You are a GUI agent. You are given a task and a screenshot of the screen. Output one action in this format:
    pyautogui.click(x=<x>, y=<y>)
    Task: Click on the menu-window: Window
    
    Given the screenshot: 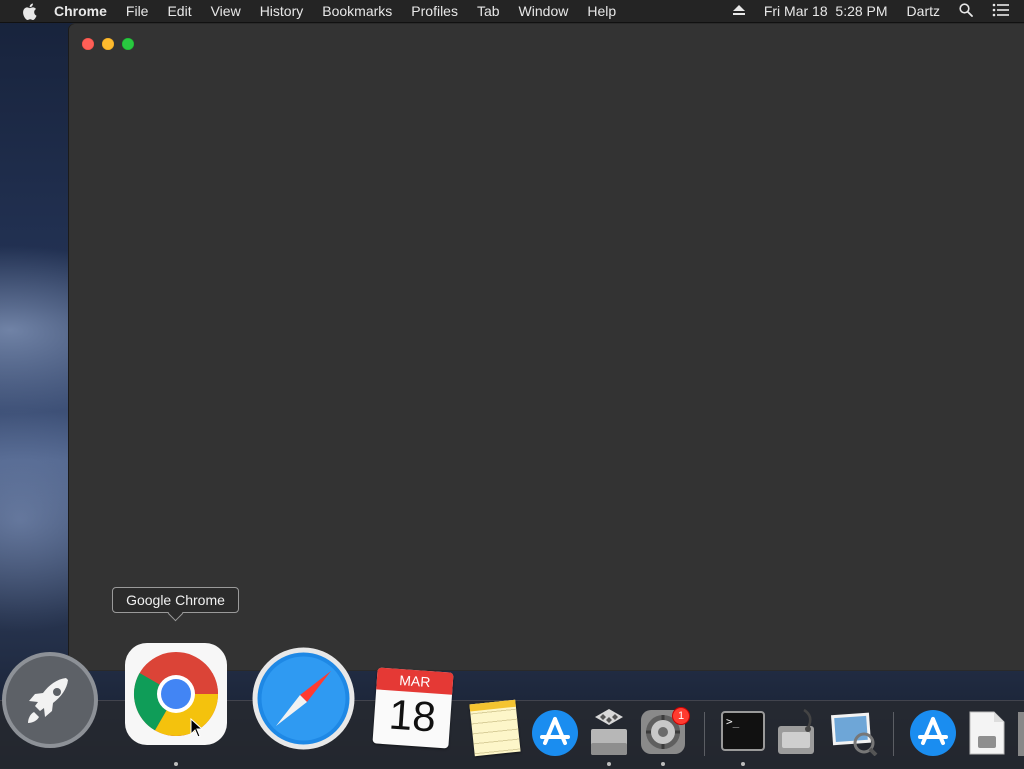 What is the action you would take?
    pyautogui.click(x=544, y=11)
    